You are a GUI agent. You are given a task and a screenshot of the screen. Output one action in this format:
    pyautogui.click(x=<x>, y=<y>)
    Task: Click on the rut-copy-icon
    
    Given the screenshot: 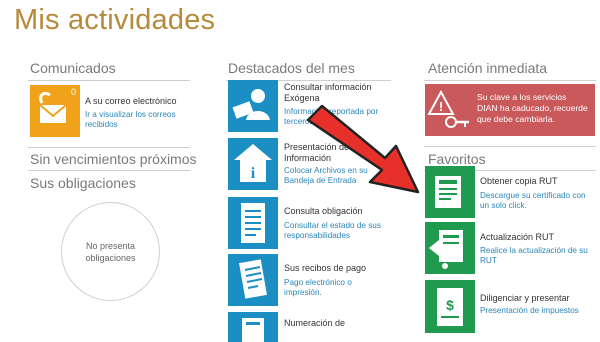 What is the action you would take?
    pyautogui.click(x=450, y=192)
    